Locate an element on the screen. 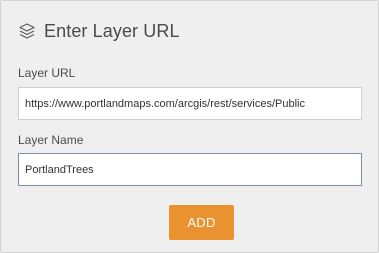  panel-title: Enter Layer URL is located at coordinates (112, 30).